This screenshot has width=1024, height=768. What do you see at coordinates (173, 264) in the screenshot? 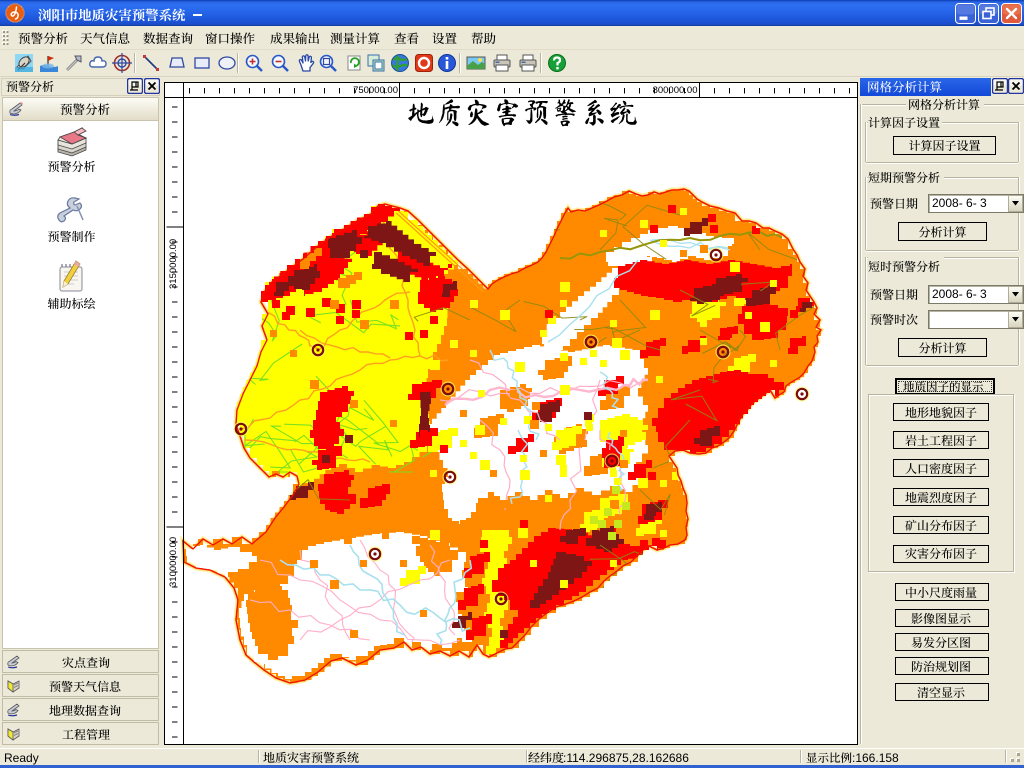
I see `svg-text: 3150000.00` at bounding box center [173, 264].